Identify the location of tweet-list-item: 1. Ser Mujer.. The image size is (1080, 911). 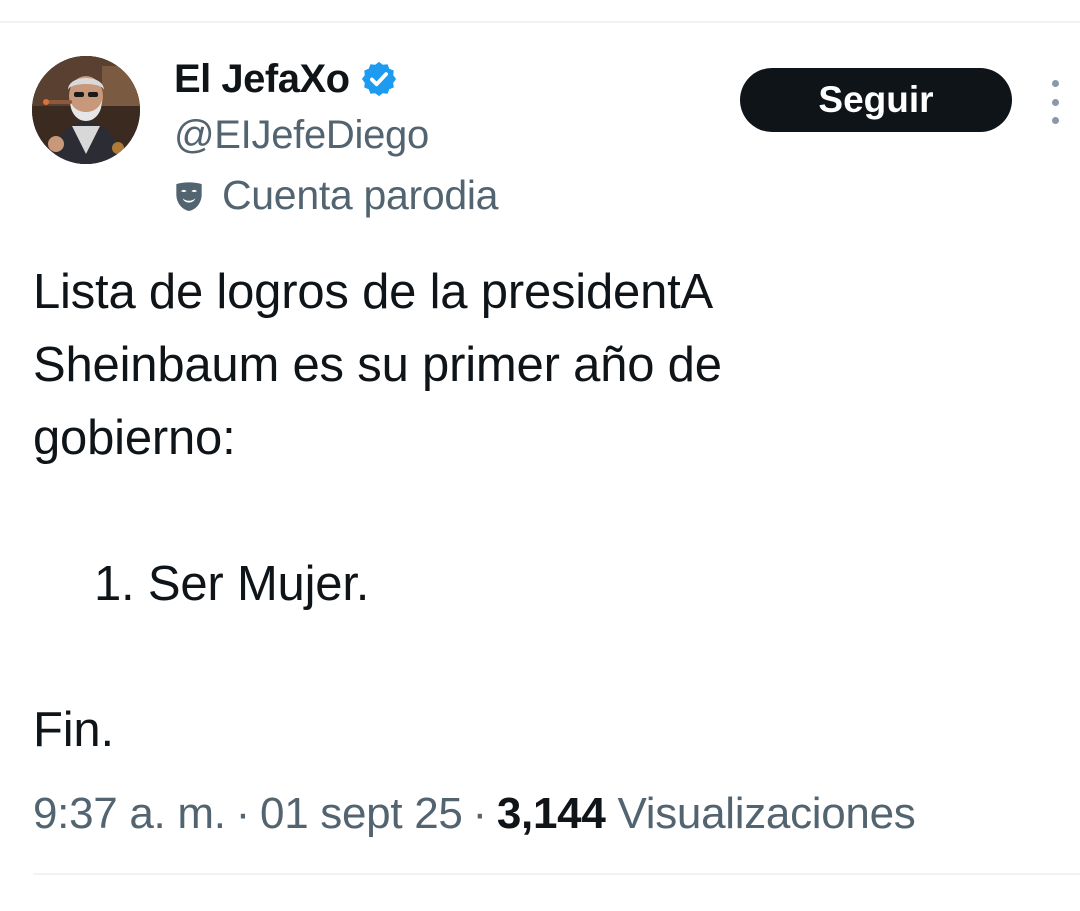
(232, 584).